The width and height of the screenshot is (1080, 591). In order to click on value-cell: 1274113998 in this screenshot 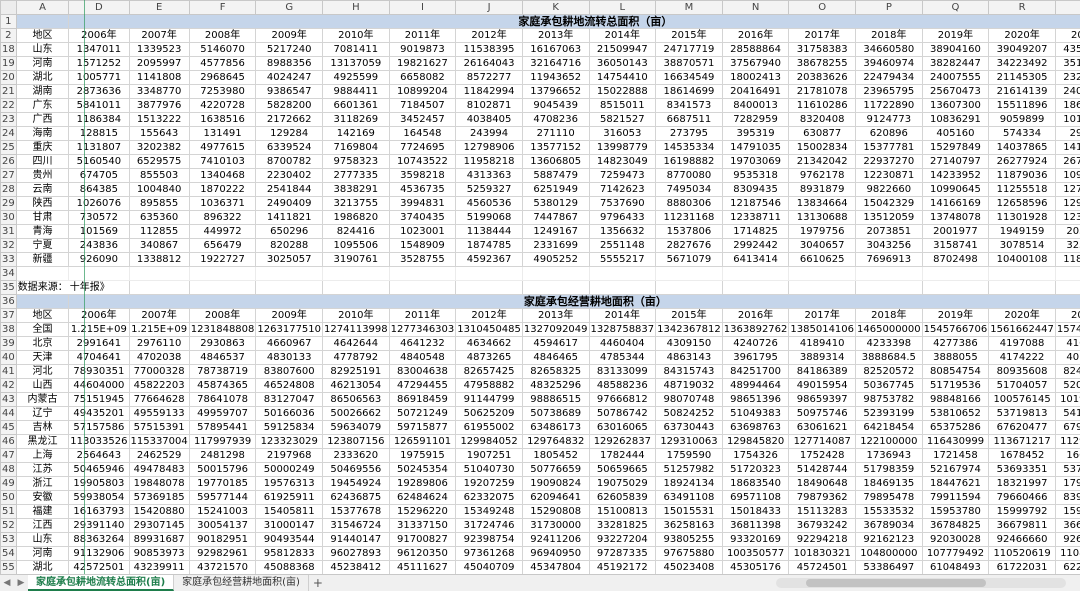, I will do `click(356, 329)`.